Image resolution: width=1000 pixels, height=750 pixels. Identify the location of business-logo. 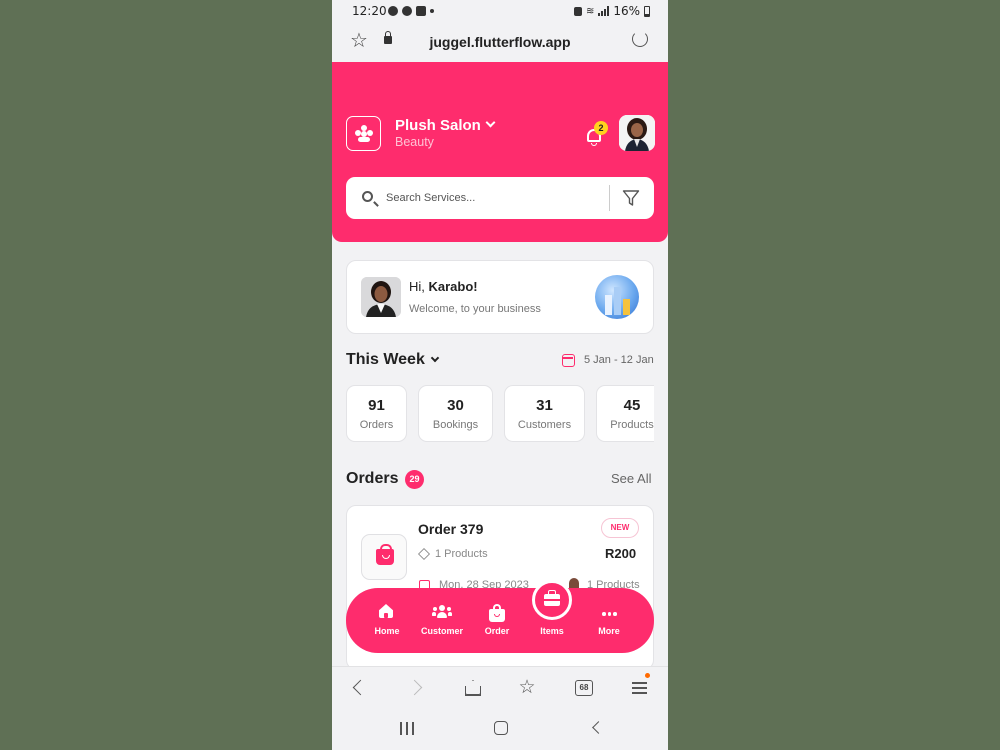
(363, 133).